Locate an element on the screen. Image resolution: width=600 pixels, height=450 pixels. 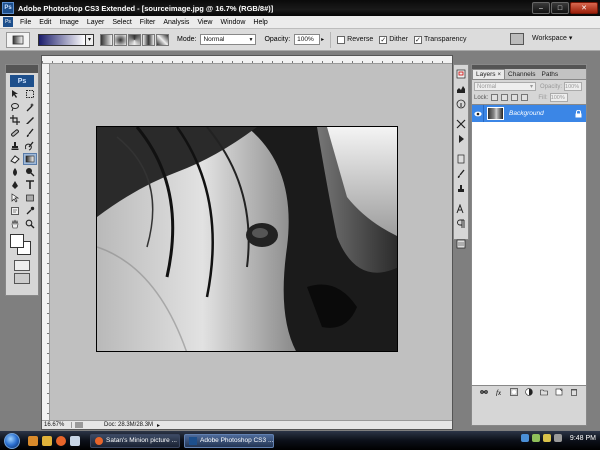
dither-check-box: ✓ is located at coordinates (383, 39).